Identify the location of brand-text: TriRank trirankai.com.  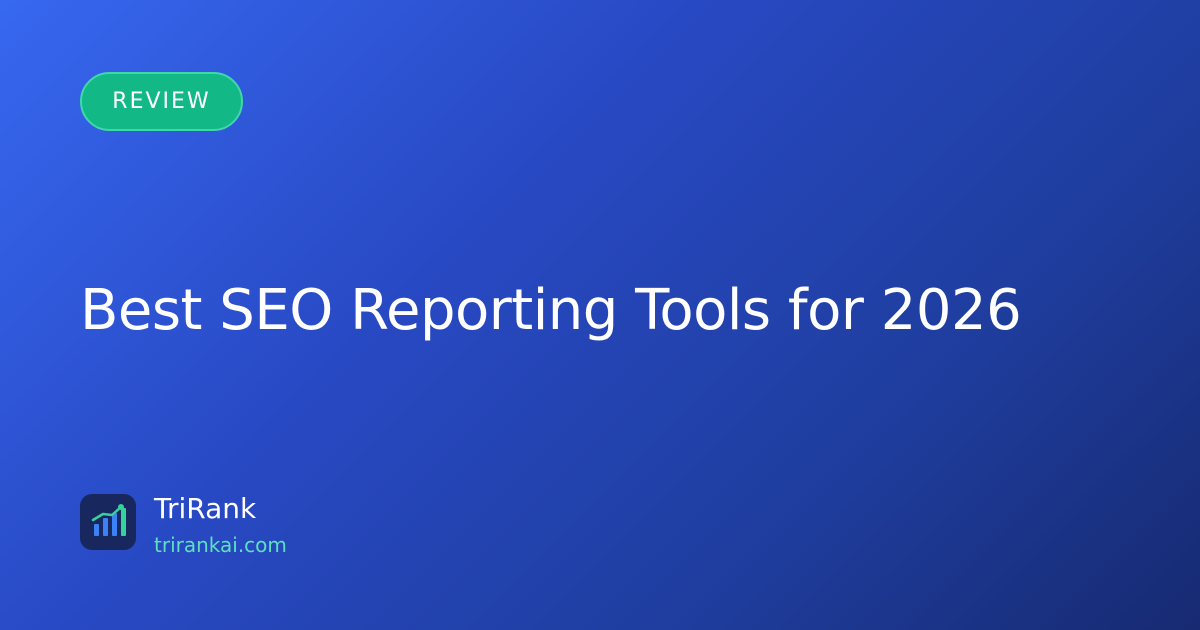
(220, 525).